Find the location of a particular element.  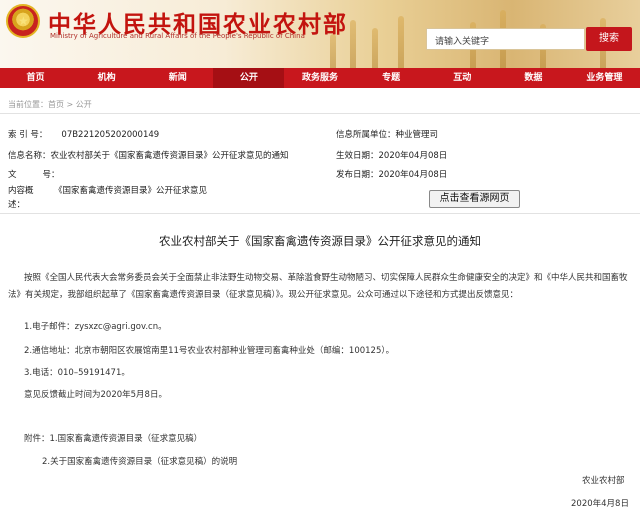

dept-row: 信息所属单位：种业管理司 is located at coordinates (387, 134).